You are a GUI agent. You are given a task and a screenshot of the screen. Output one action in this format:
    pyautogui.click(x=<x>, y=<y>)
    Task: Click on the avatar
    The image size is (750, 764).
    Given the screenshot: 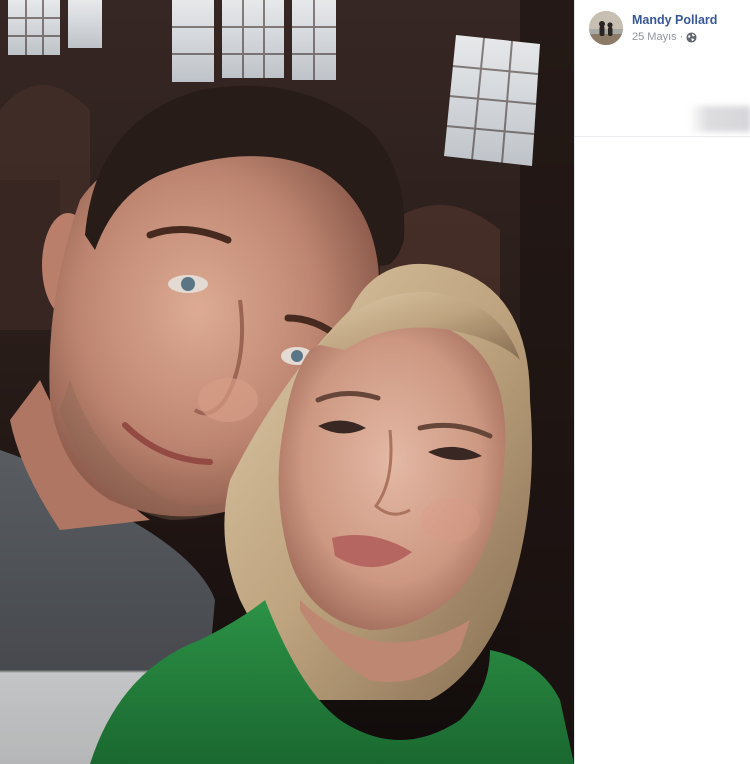 What is the action you would take?
    pyautogui.click(x=606, y=28)
    